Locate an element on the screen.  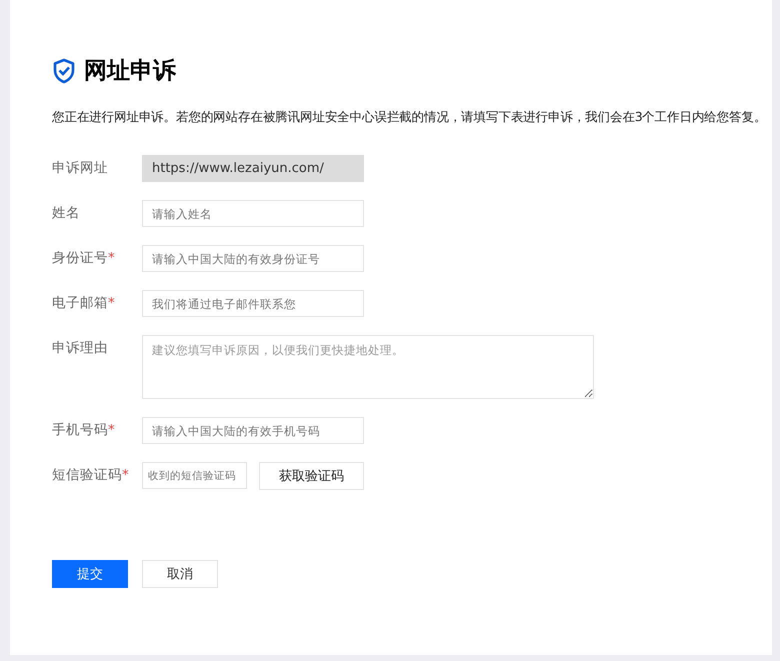
intro-text: 您正在进行网址申诉。若您的网站存在被腾讯网址安全中心误拦截的情况，请填写下表进行申诉，我们会在3个工作日内给您答复。 is located at coordinates (410, 117).